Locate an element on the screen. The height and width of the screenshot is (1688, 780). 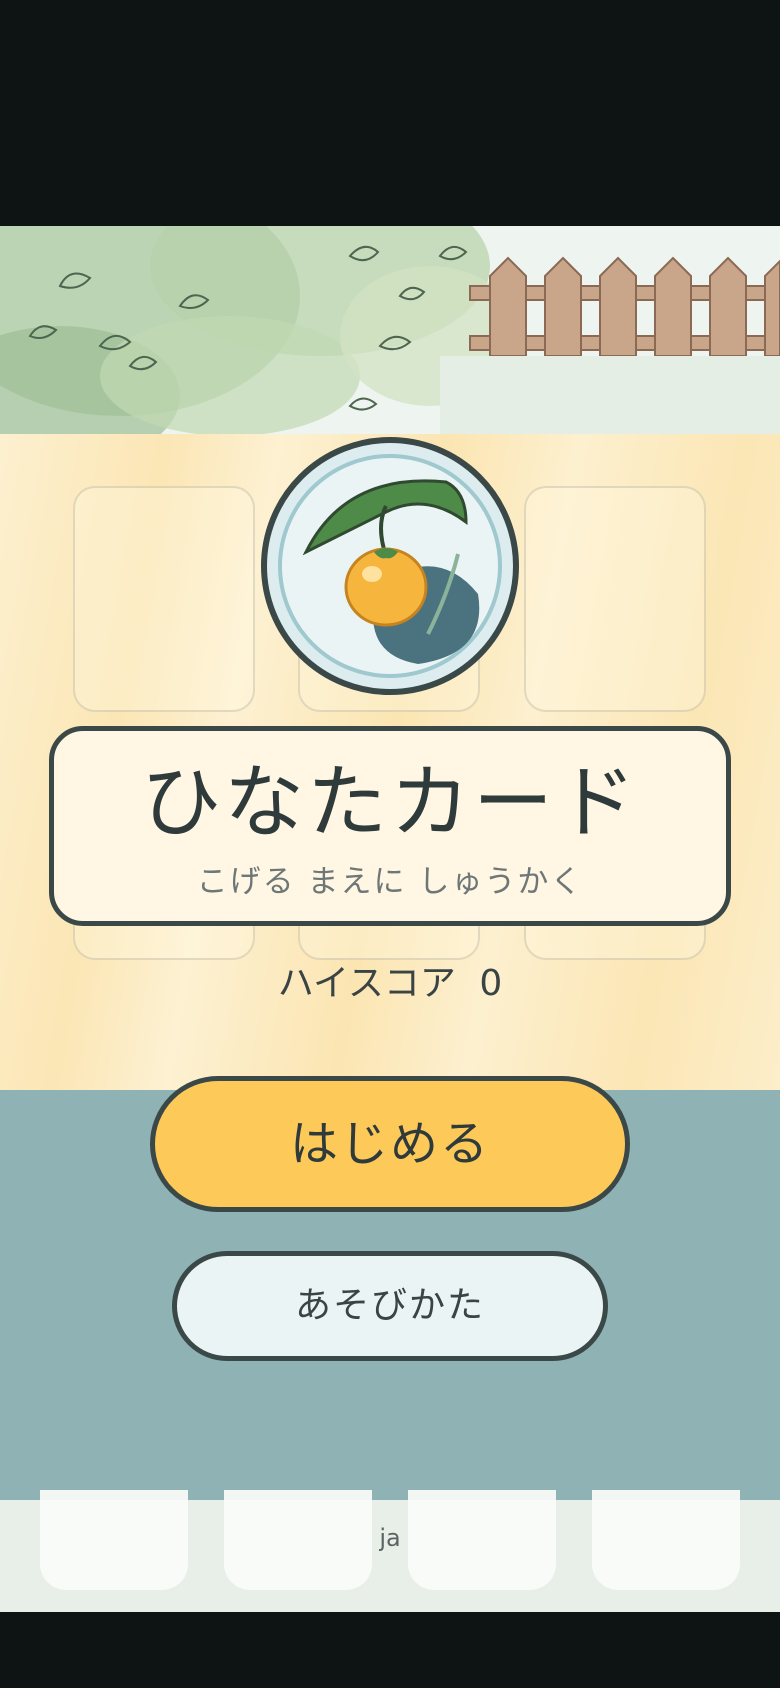
game-subtitle: こげる まえに しゅうかく is located at coordinates (390, 882).